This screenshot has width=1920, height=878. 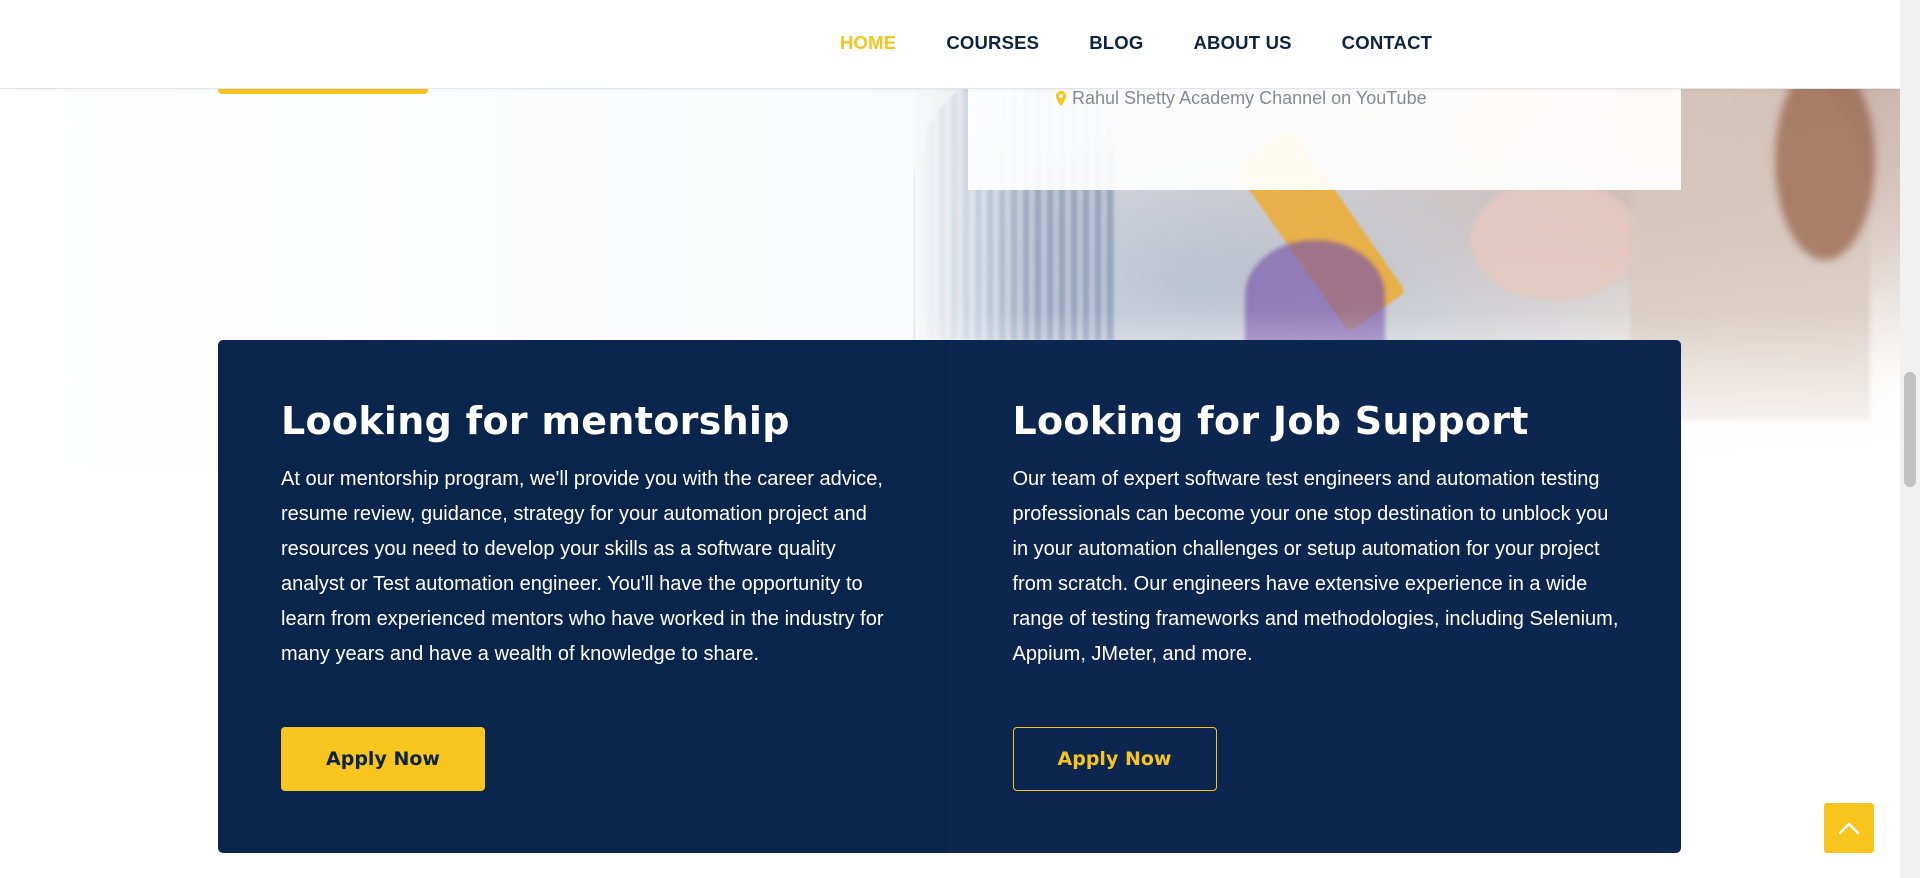 I want to click on back-to-top-button, so click(x=1849, y=828).